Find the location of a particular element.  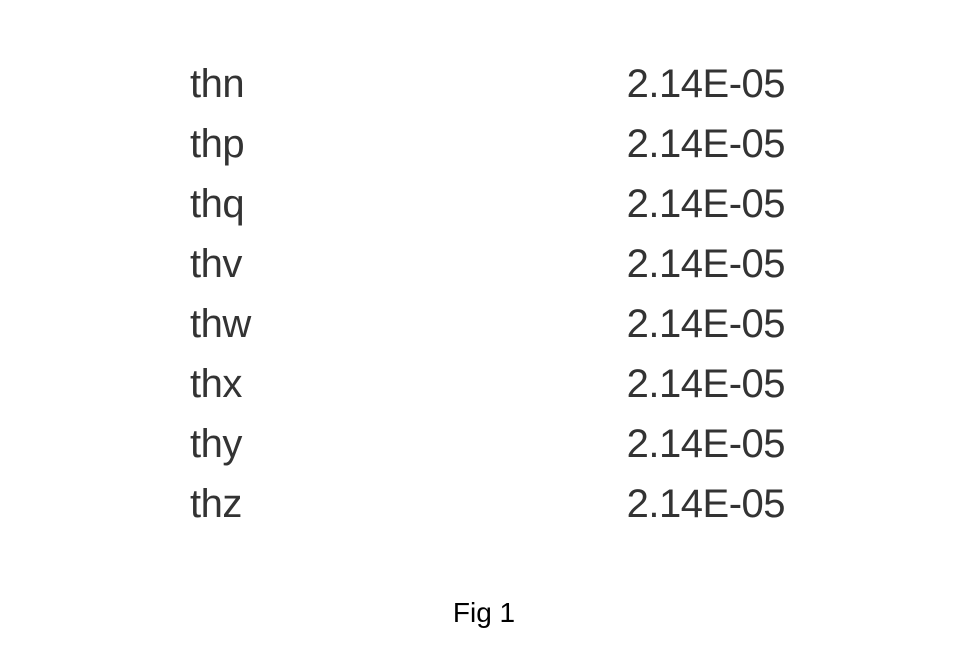

row-key: thp is located at coordinates (217, 144).